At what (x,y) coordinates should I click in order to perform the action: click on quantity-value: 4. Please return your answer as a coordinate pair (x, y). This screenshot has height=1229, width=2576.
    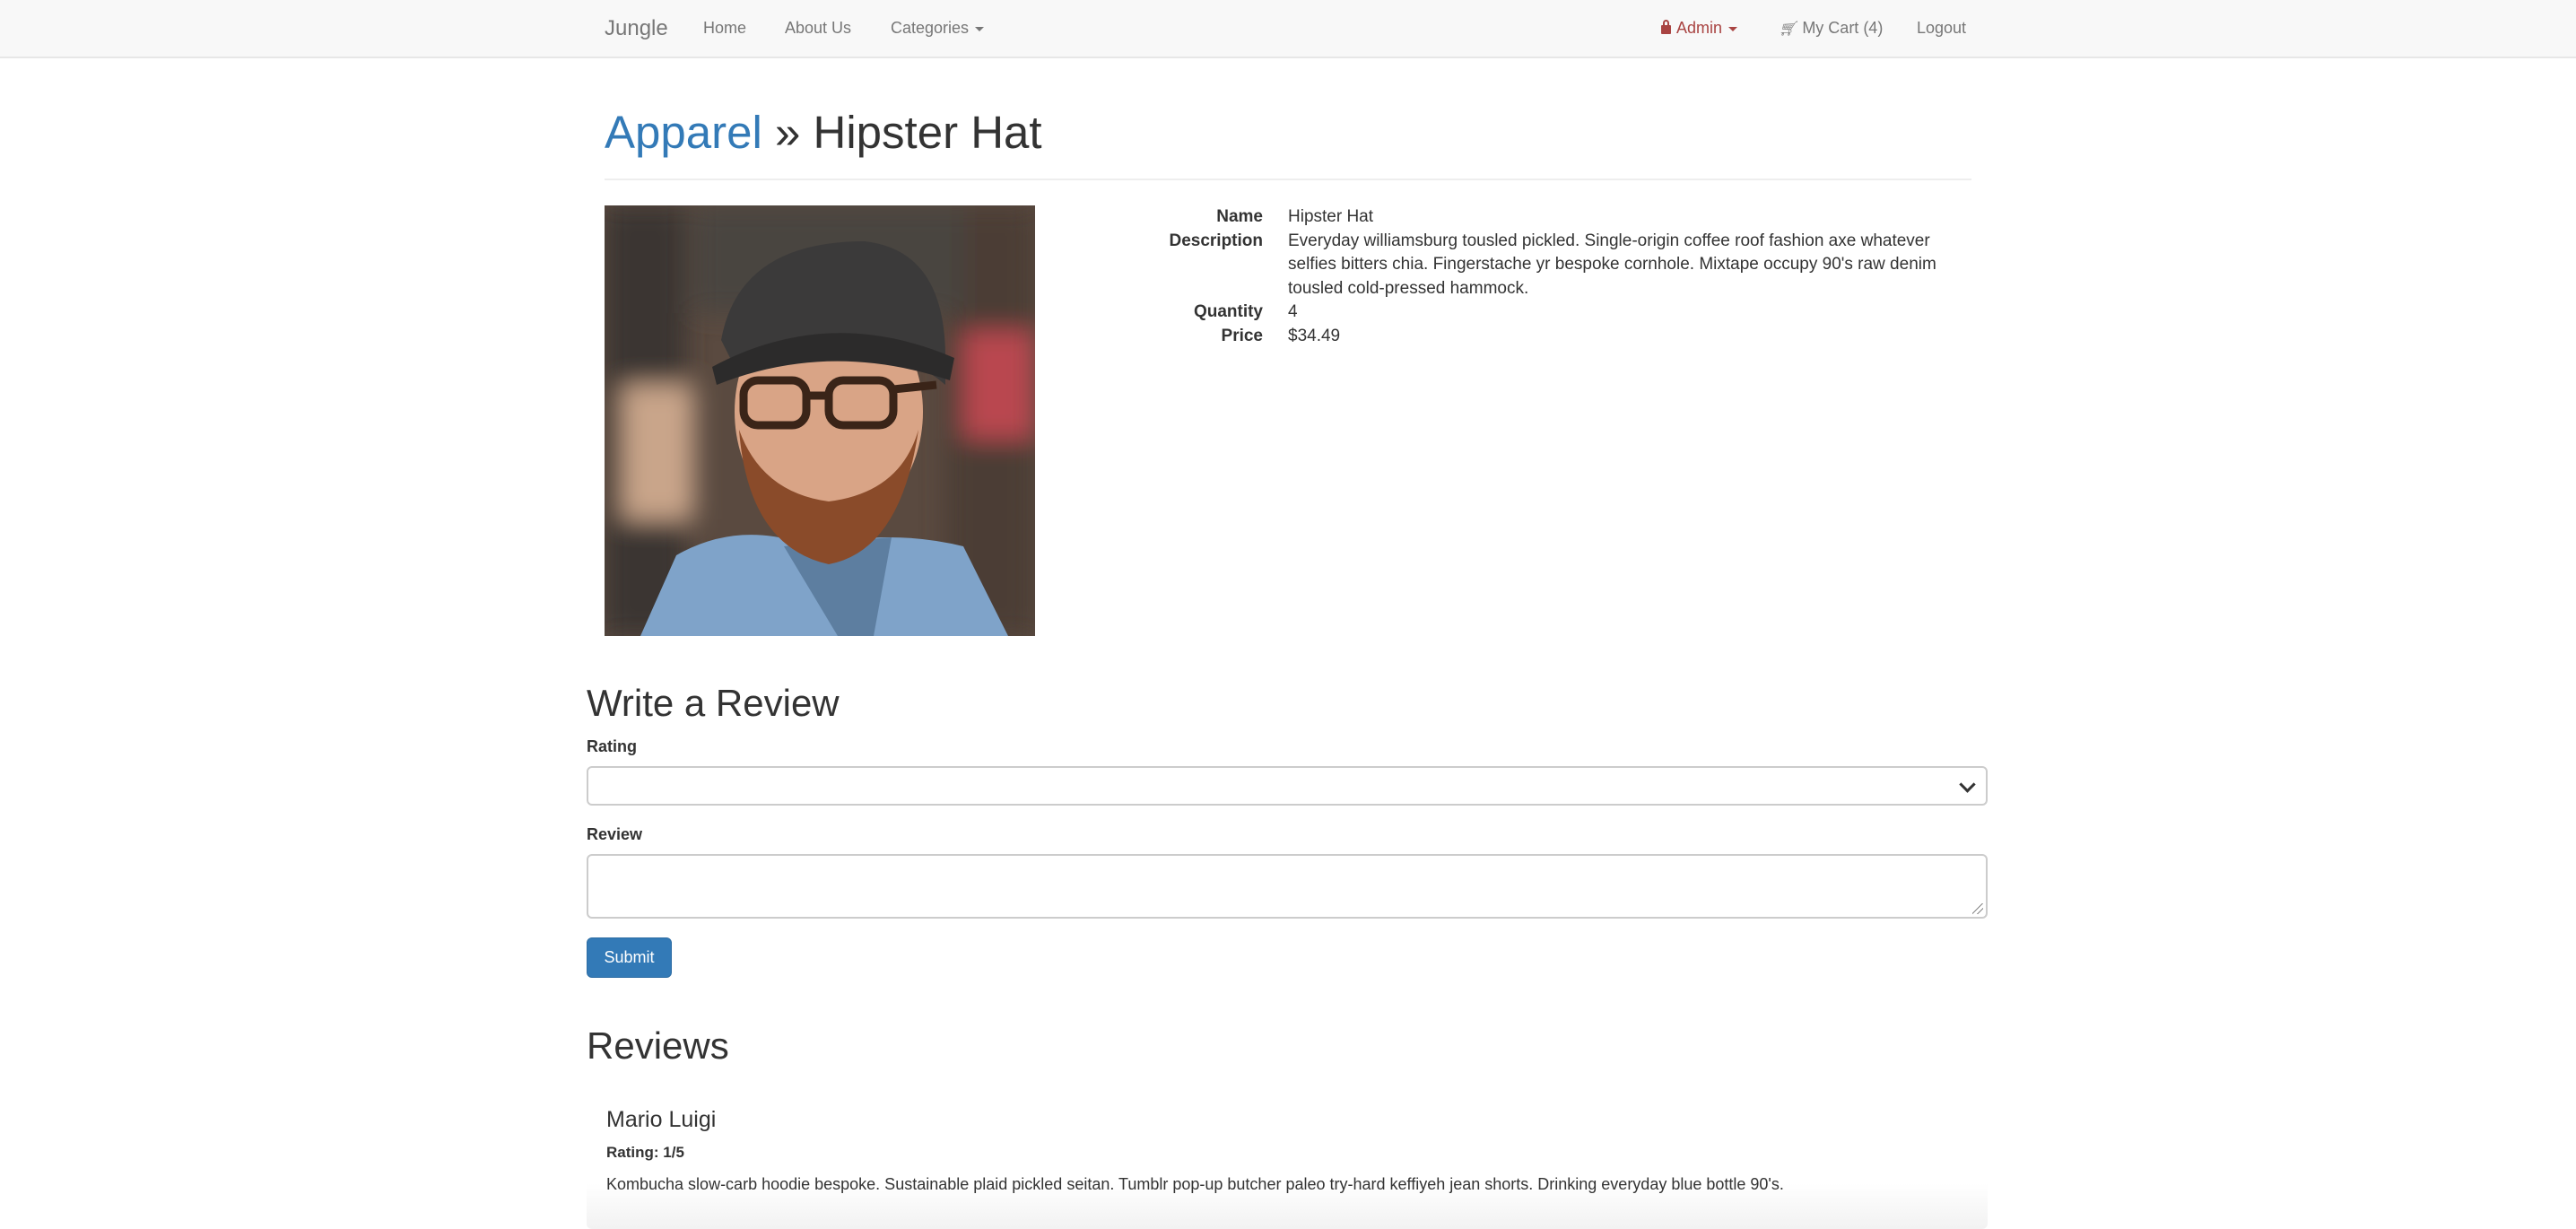
    Looking at the image, I should click on (1293, 311).